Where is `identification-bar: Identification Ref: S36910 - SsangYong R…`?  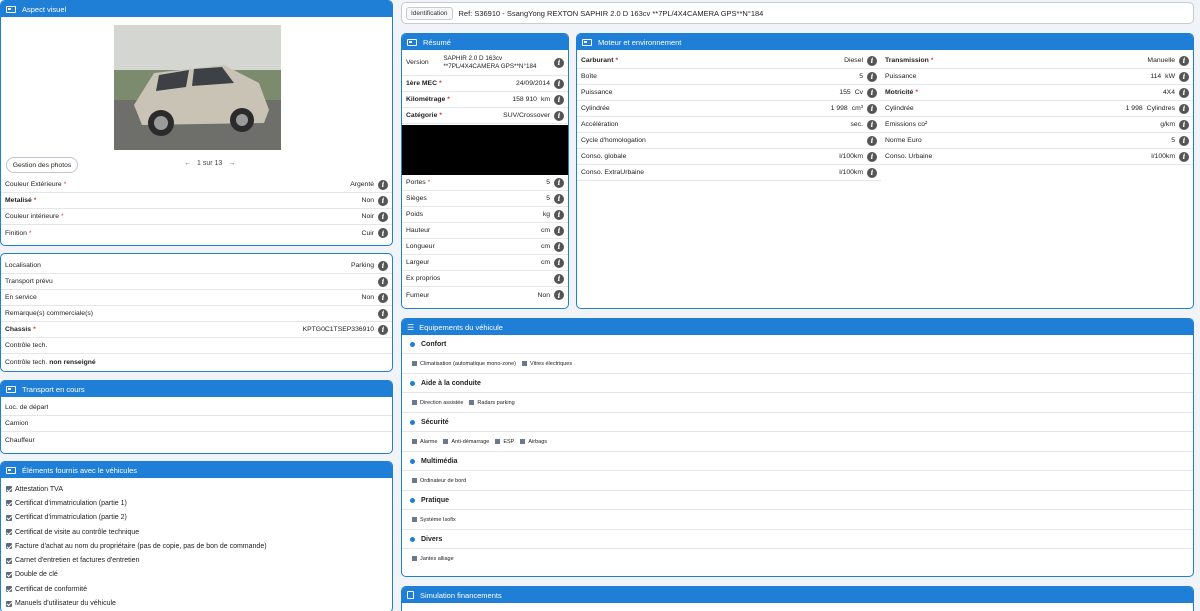
identification-bar: Identification Ref: S36910 - SsangYong R… is located at coordinates (797, 13).